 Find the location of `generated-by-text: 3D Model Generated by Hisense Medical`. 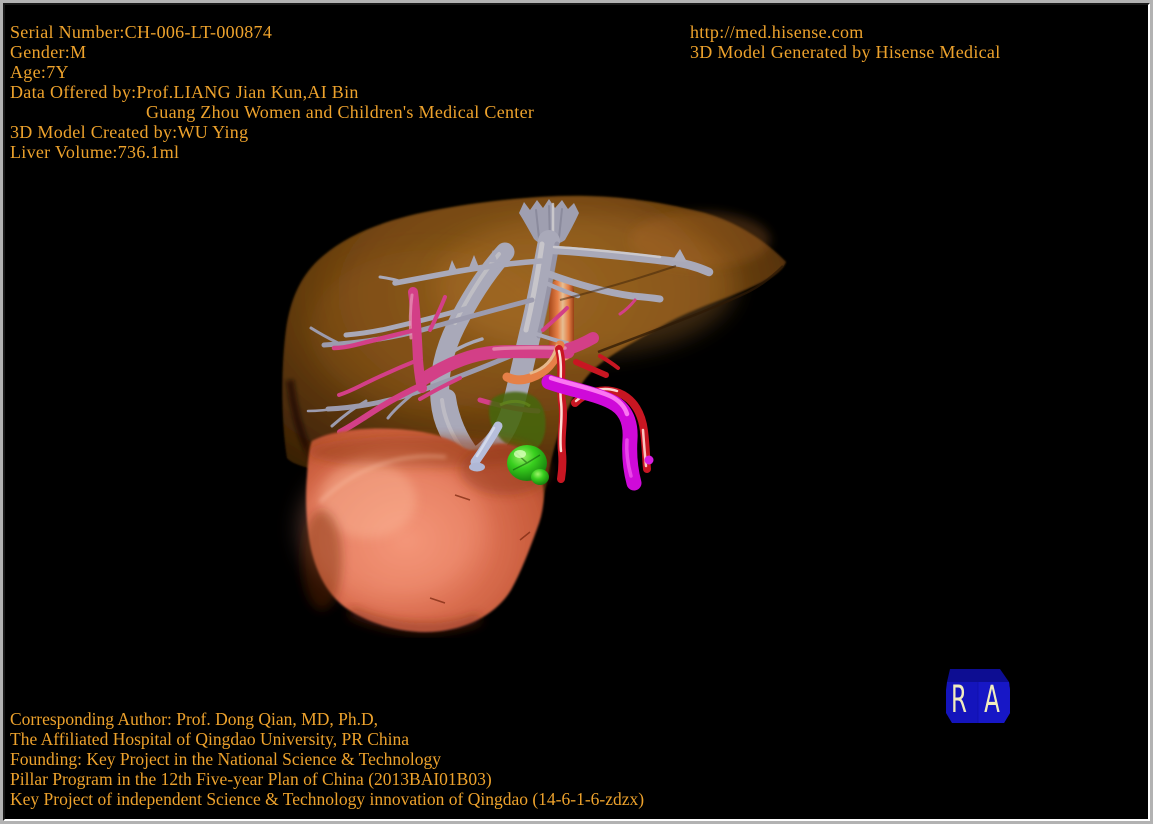

generated-by-text: 3D Model Generated by Hisense Medical is located at coordinates (845, 52).